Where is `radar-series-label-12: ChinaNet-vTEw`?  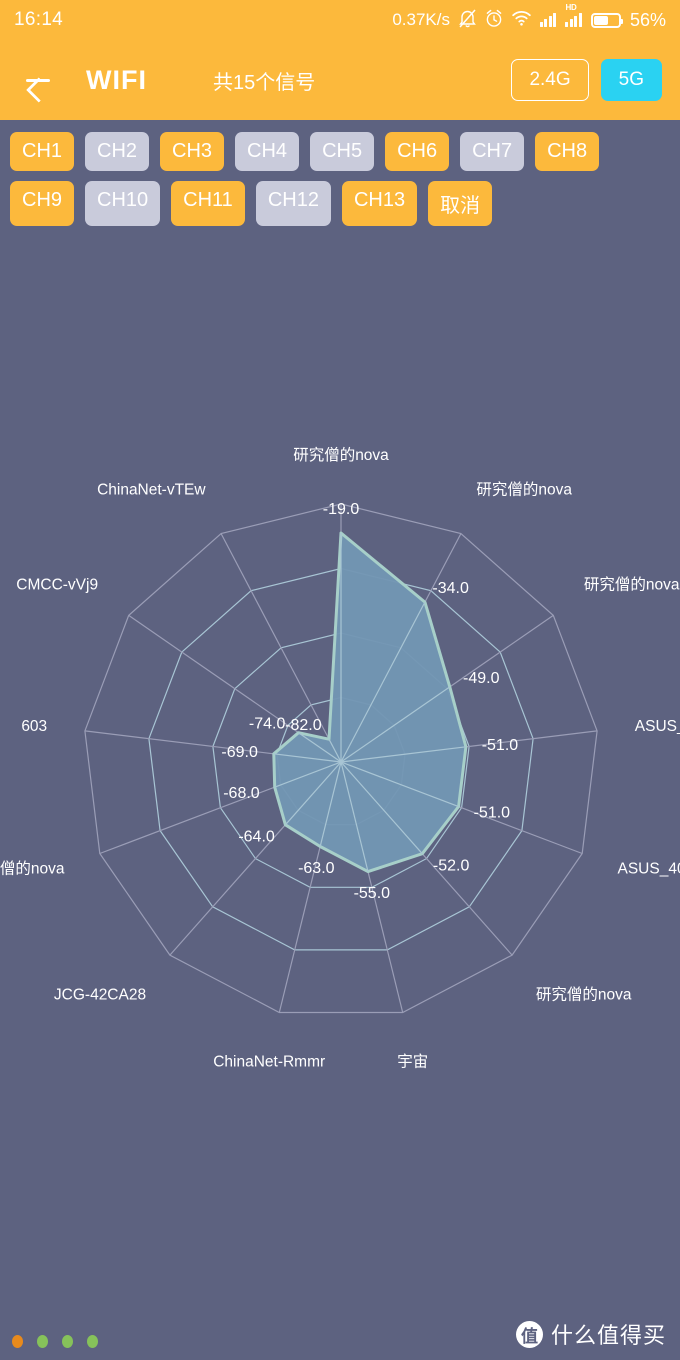 radar-series-label-12: ChinaNet-vTEw is located at coordinates (151, 489).